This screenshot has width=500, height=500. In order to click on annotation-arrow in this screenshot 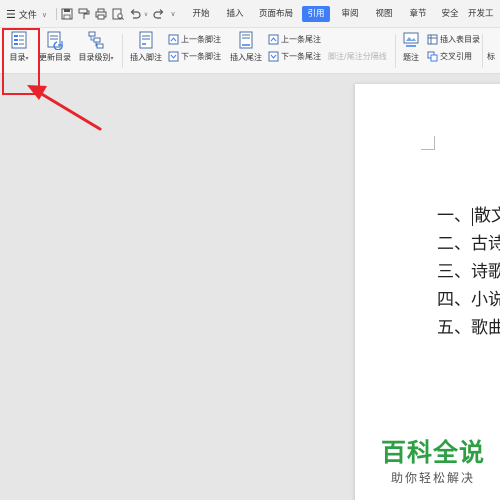, I will do `click(64, 108)`.